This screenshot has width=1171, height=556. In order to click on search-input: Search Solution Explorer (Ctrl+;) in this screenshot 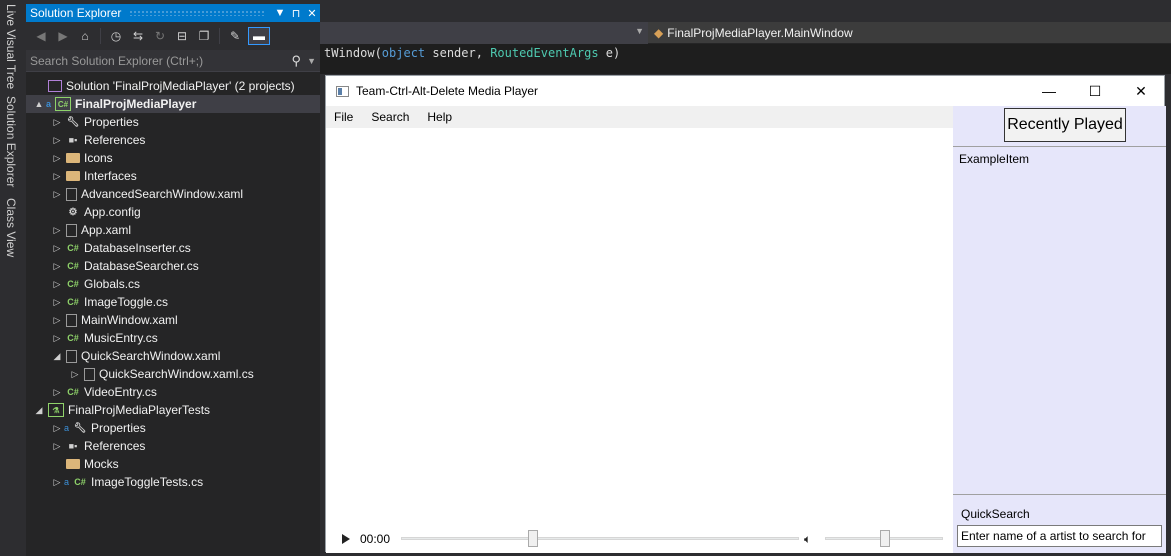, I will do `click(161, 61)`.